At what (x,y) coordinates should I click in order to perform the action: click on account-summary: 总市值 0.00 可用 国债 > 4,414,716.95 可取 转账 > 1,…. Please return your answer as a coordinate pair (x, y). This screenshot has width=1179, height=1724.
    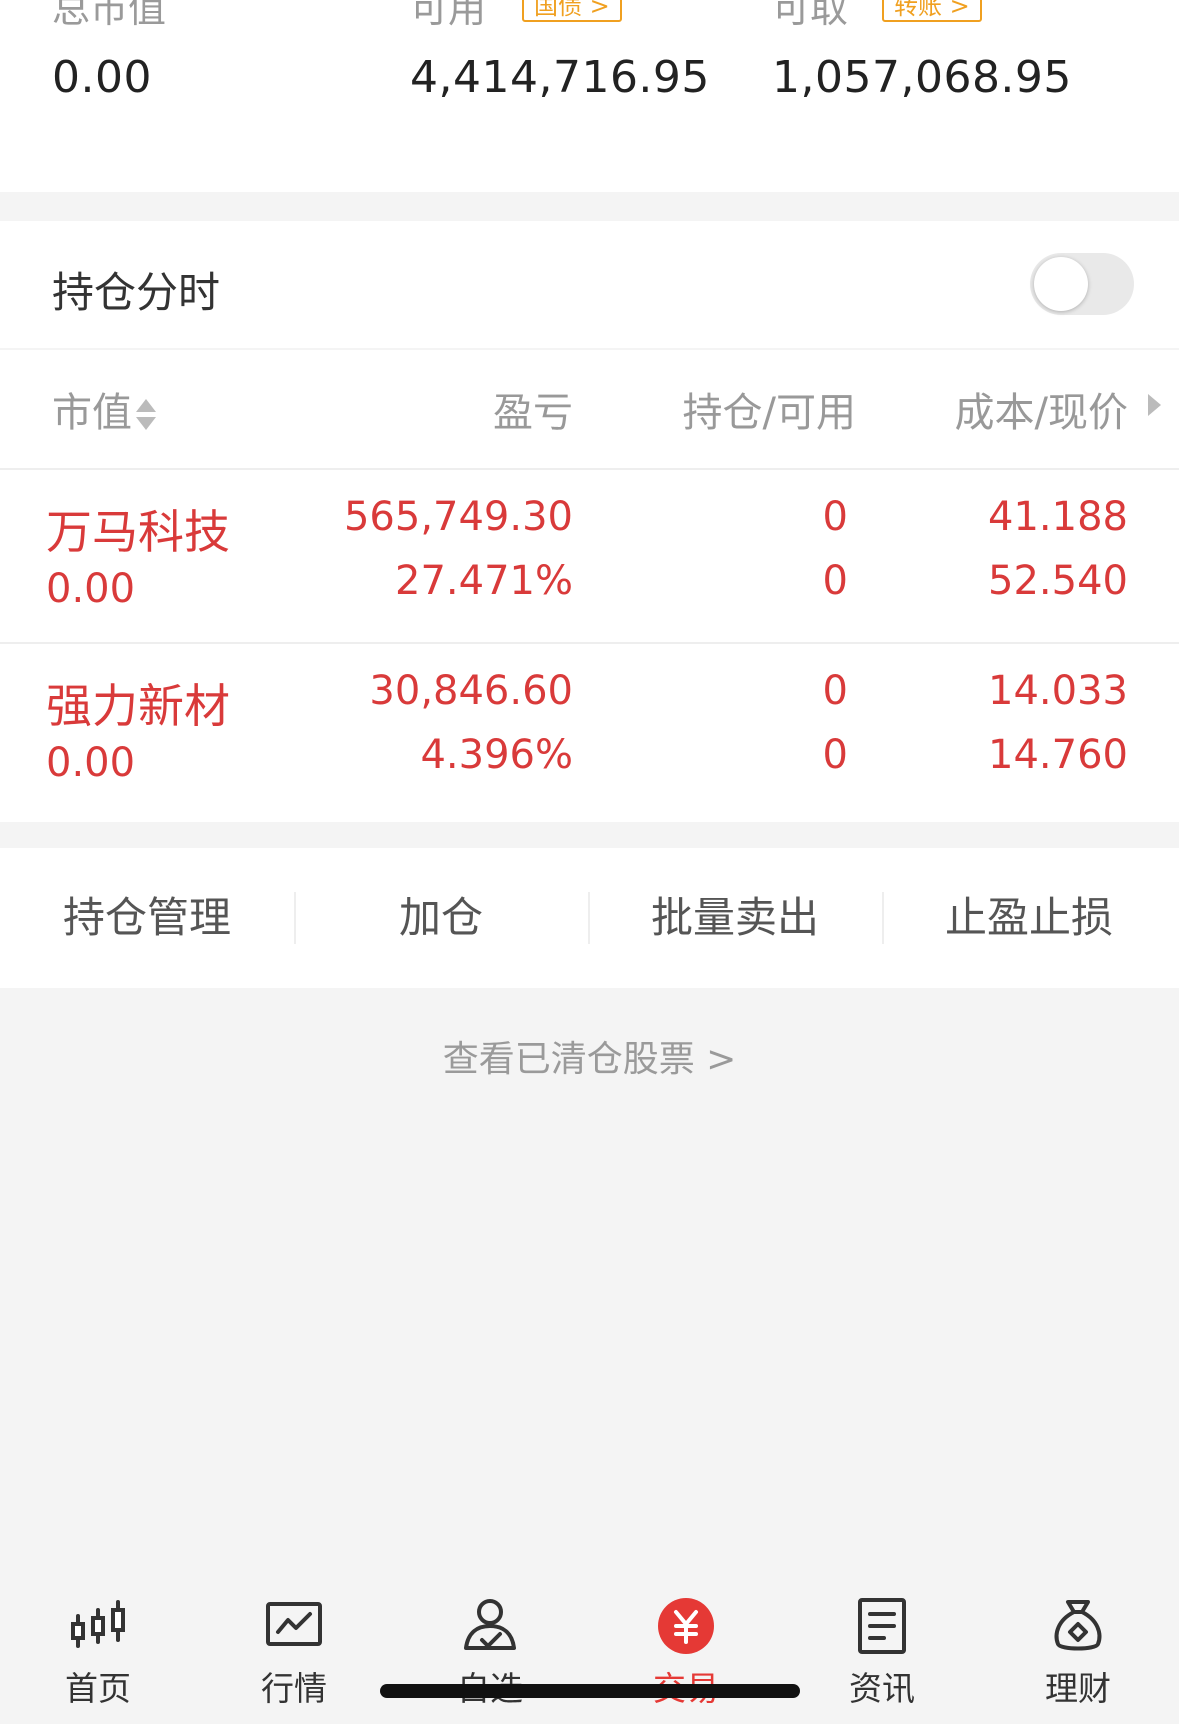
    Looking at the image, I should click on (589, 96).